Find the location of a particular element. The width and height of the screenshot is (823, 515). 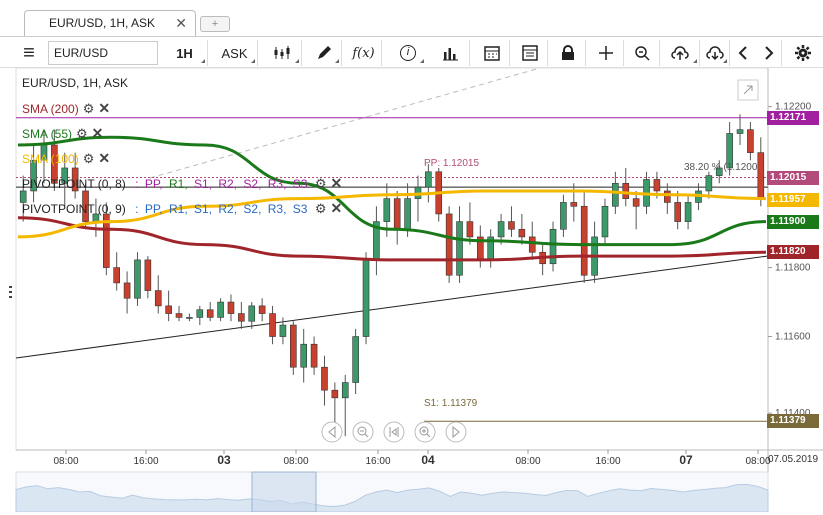

chart-type-icon is located at coordinates (282, 53).